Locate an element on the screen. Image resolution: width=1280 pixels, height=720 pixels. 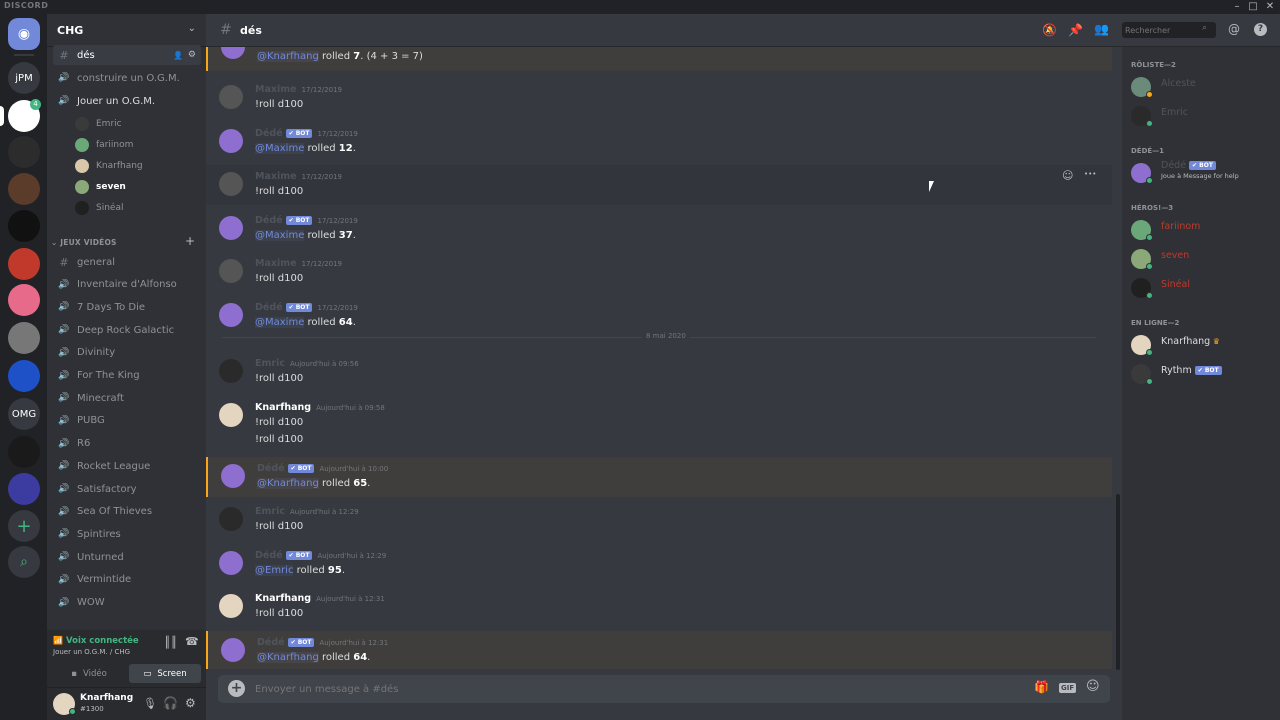
scrollbar-thumb is located at coordinates (1118, 582).